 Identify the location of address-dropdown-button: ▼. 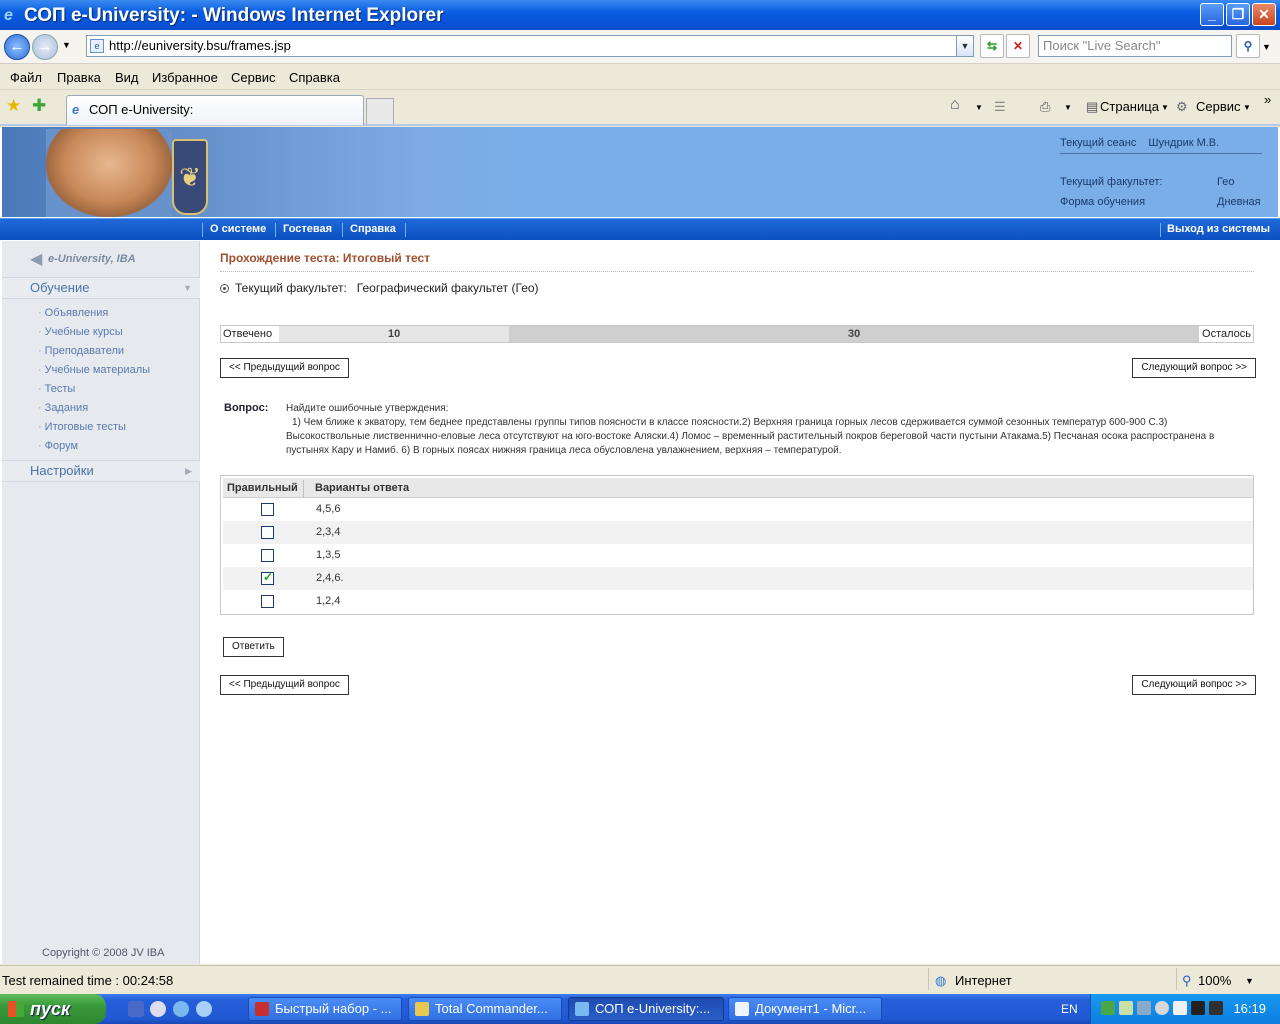
(965, 46).